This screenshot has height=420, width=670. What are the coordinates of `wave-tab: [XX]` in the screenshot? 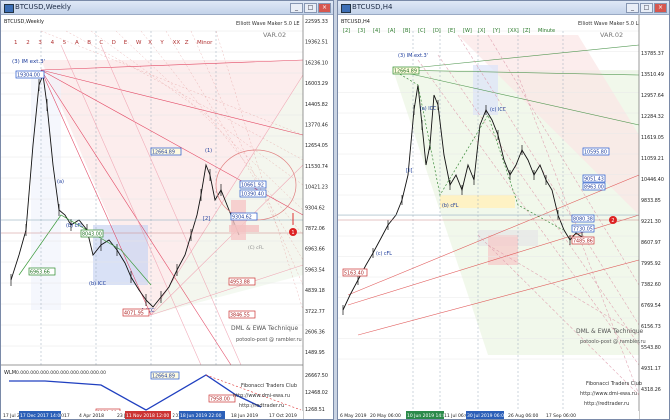 It's located at (513, 31).